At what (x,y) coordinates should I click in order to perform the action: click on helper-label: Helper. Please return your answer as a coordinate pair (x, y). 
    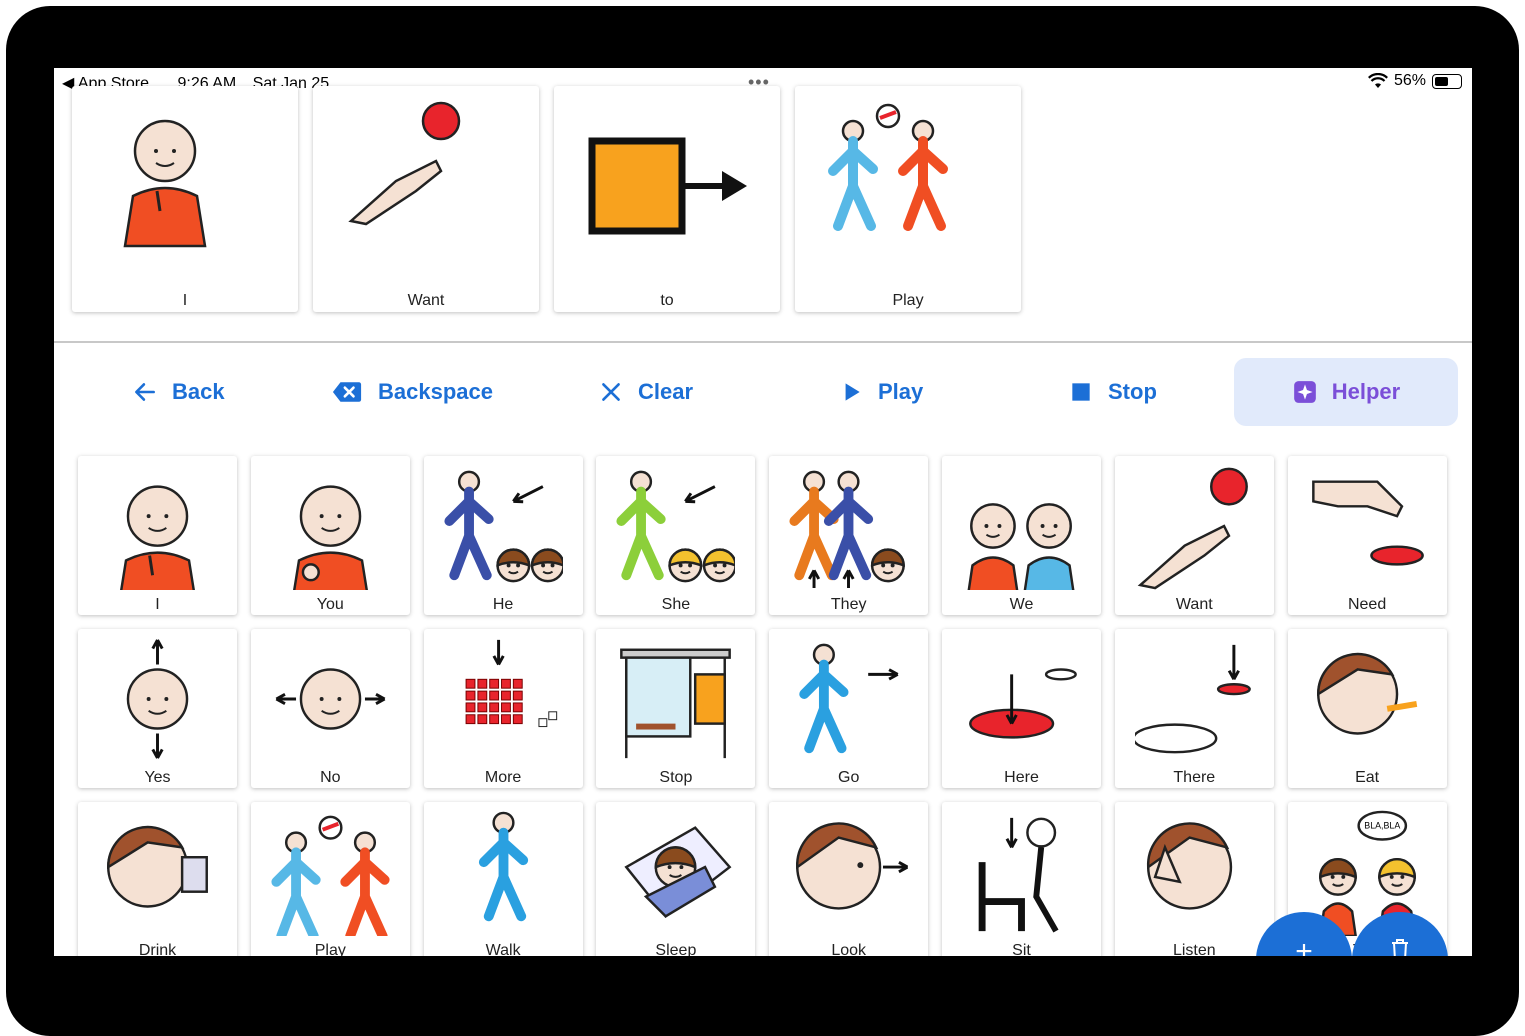
    Looking at the image, I should click on (1366, 391).